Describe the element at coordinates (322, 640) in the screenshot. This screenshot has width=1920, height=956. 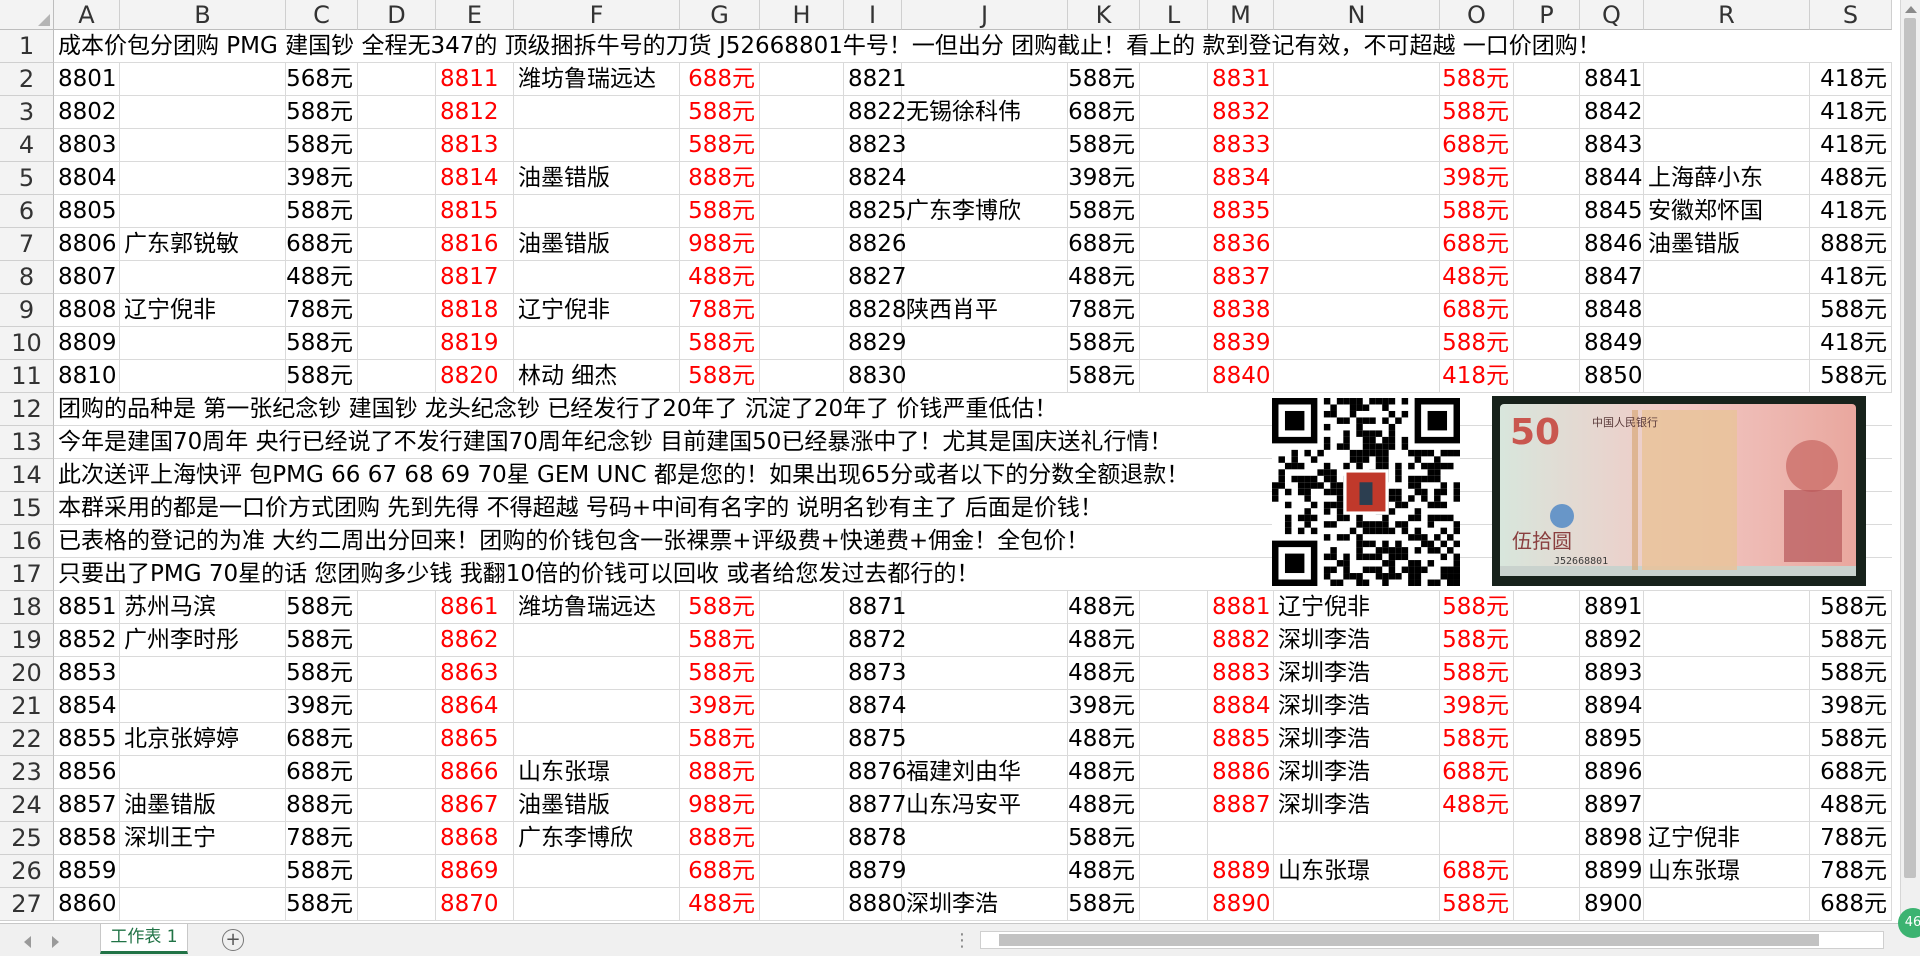
I see `cell-c19: 588元` at that location.